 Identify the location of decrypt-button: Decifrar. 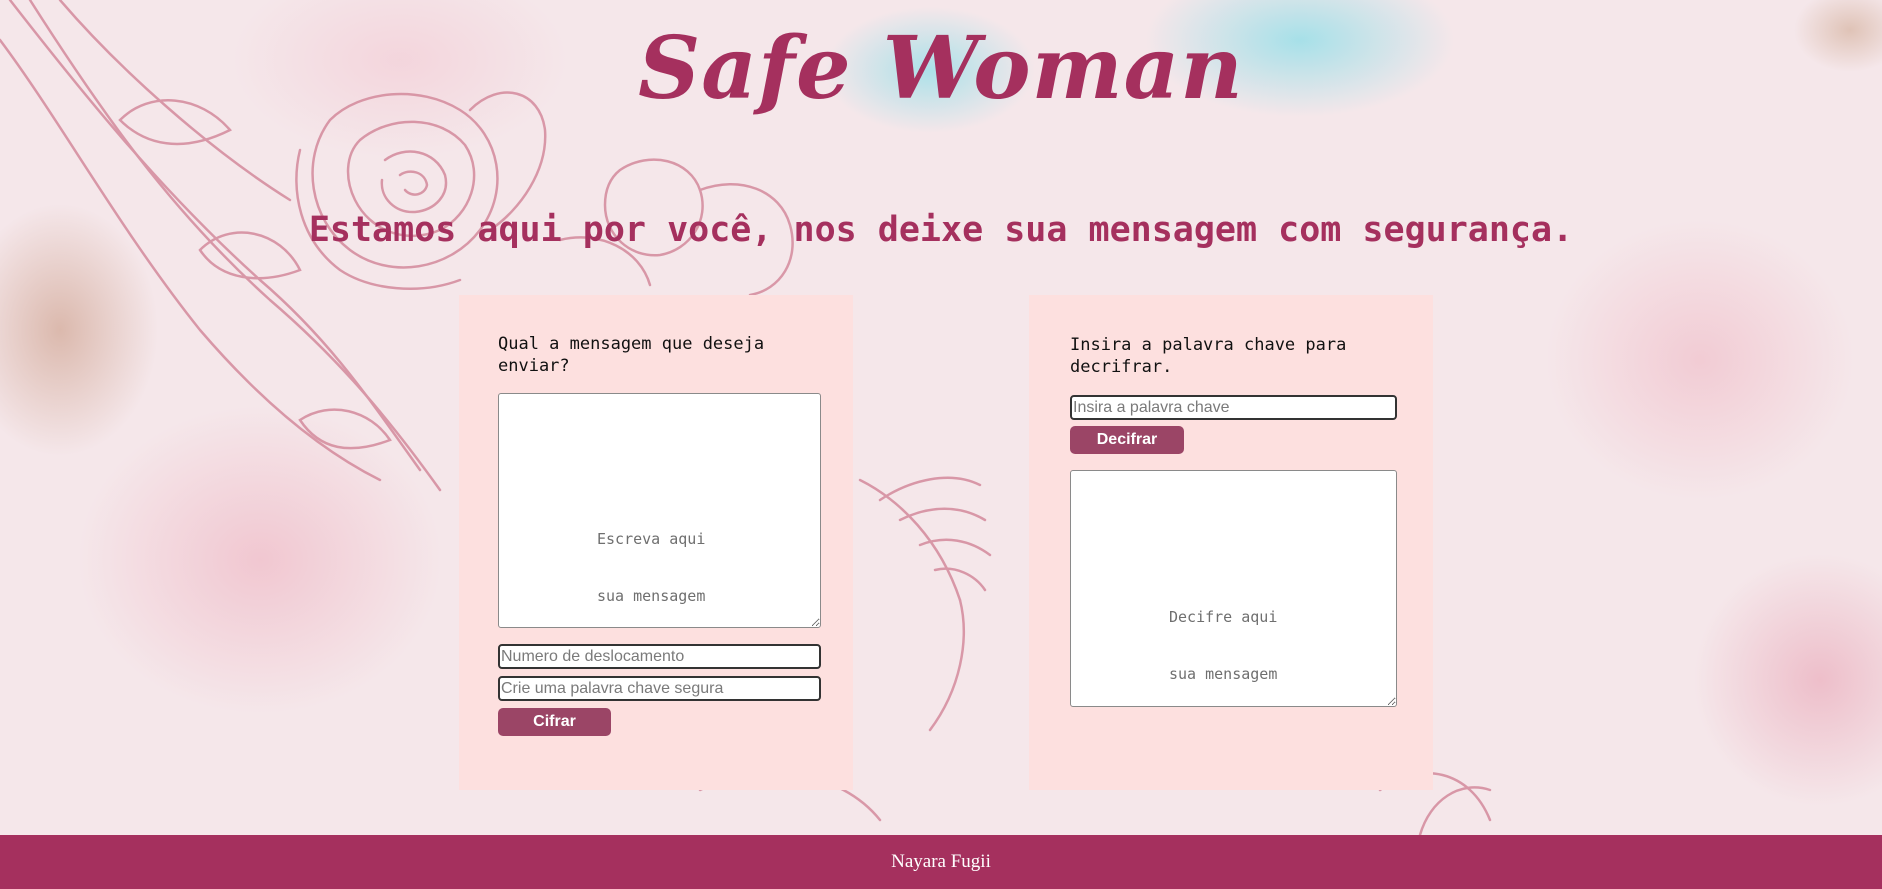
(1127, 440).